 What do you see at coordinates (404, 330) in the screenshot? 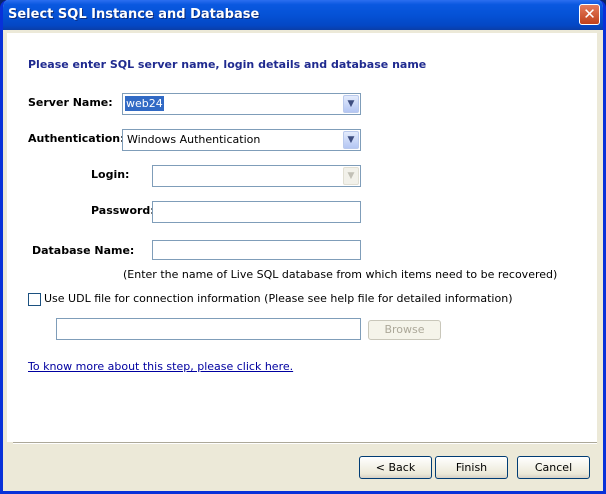
I see `browse-button: Browse` at bounding box center [404, 330].